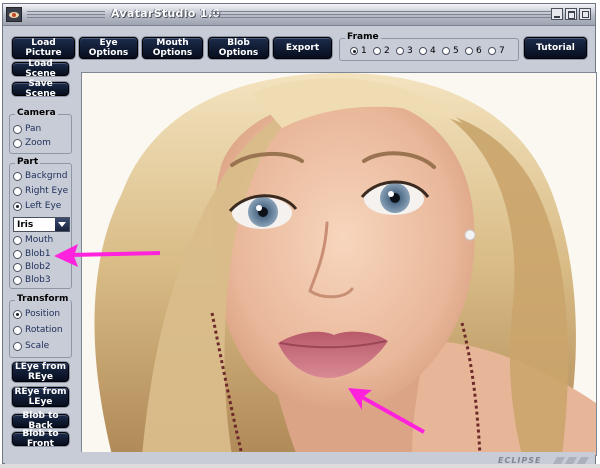 The width and height of the screenshot is (600, 468). What do you see at coordinates (456, 51) in the screenshot?
I see `radio-label: 5` at bounding box center [456, 51].